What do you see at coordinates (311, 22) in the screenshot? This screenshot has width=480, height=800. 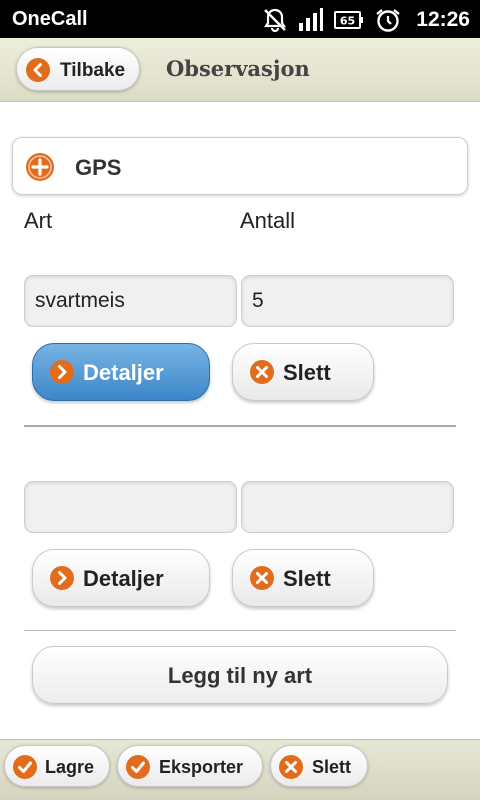 I see `signal-icon` at bounding box center [311, 22].